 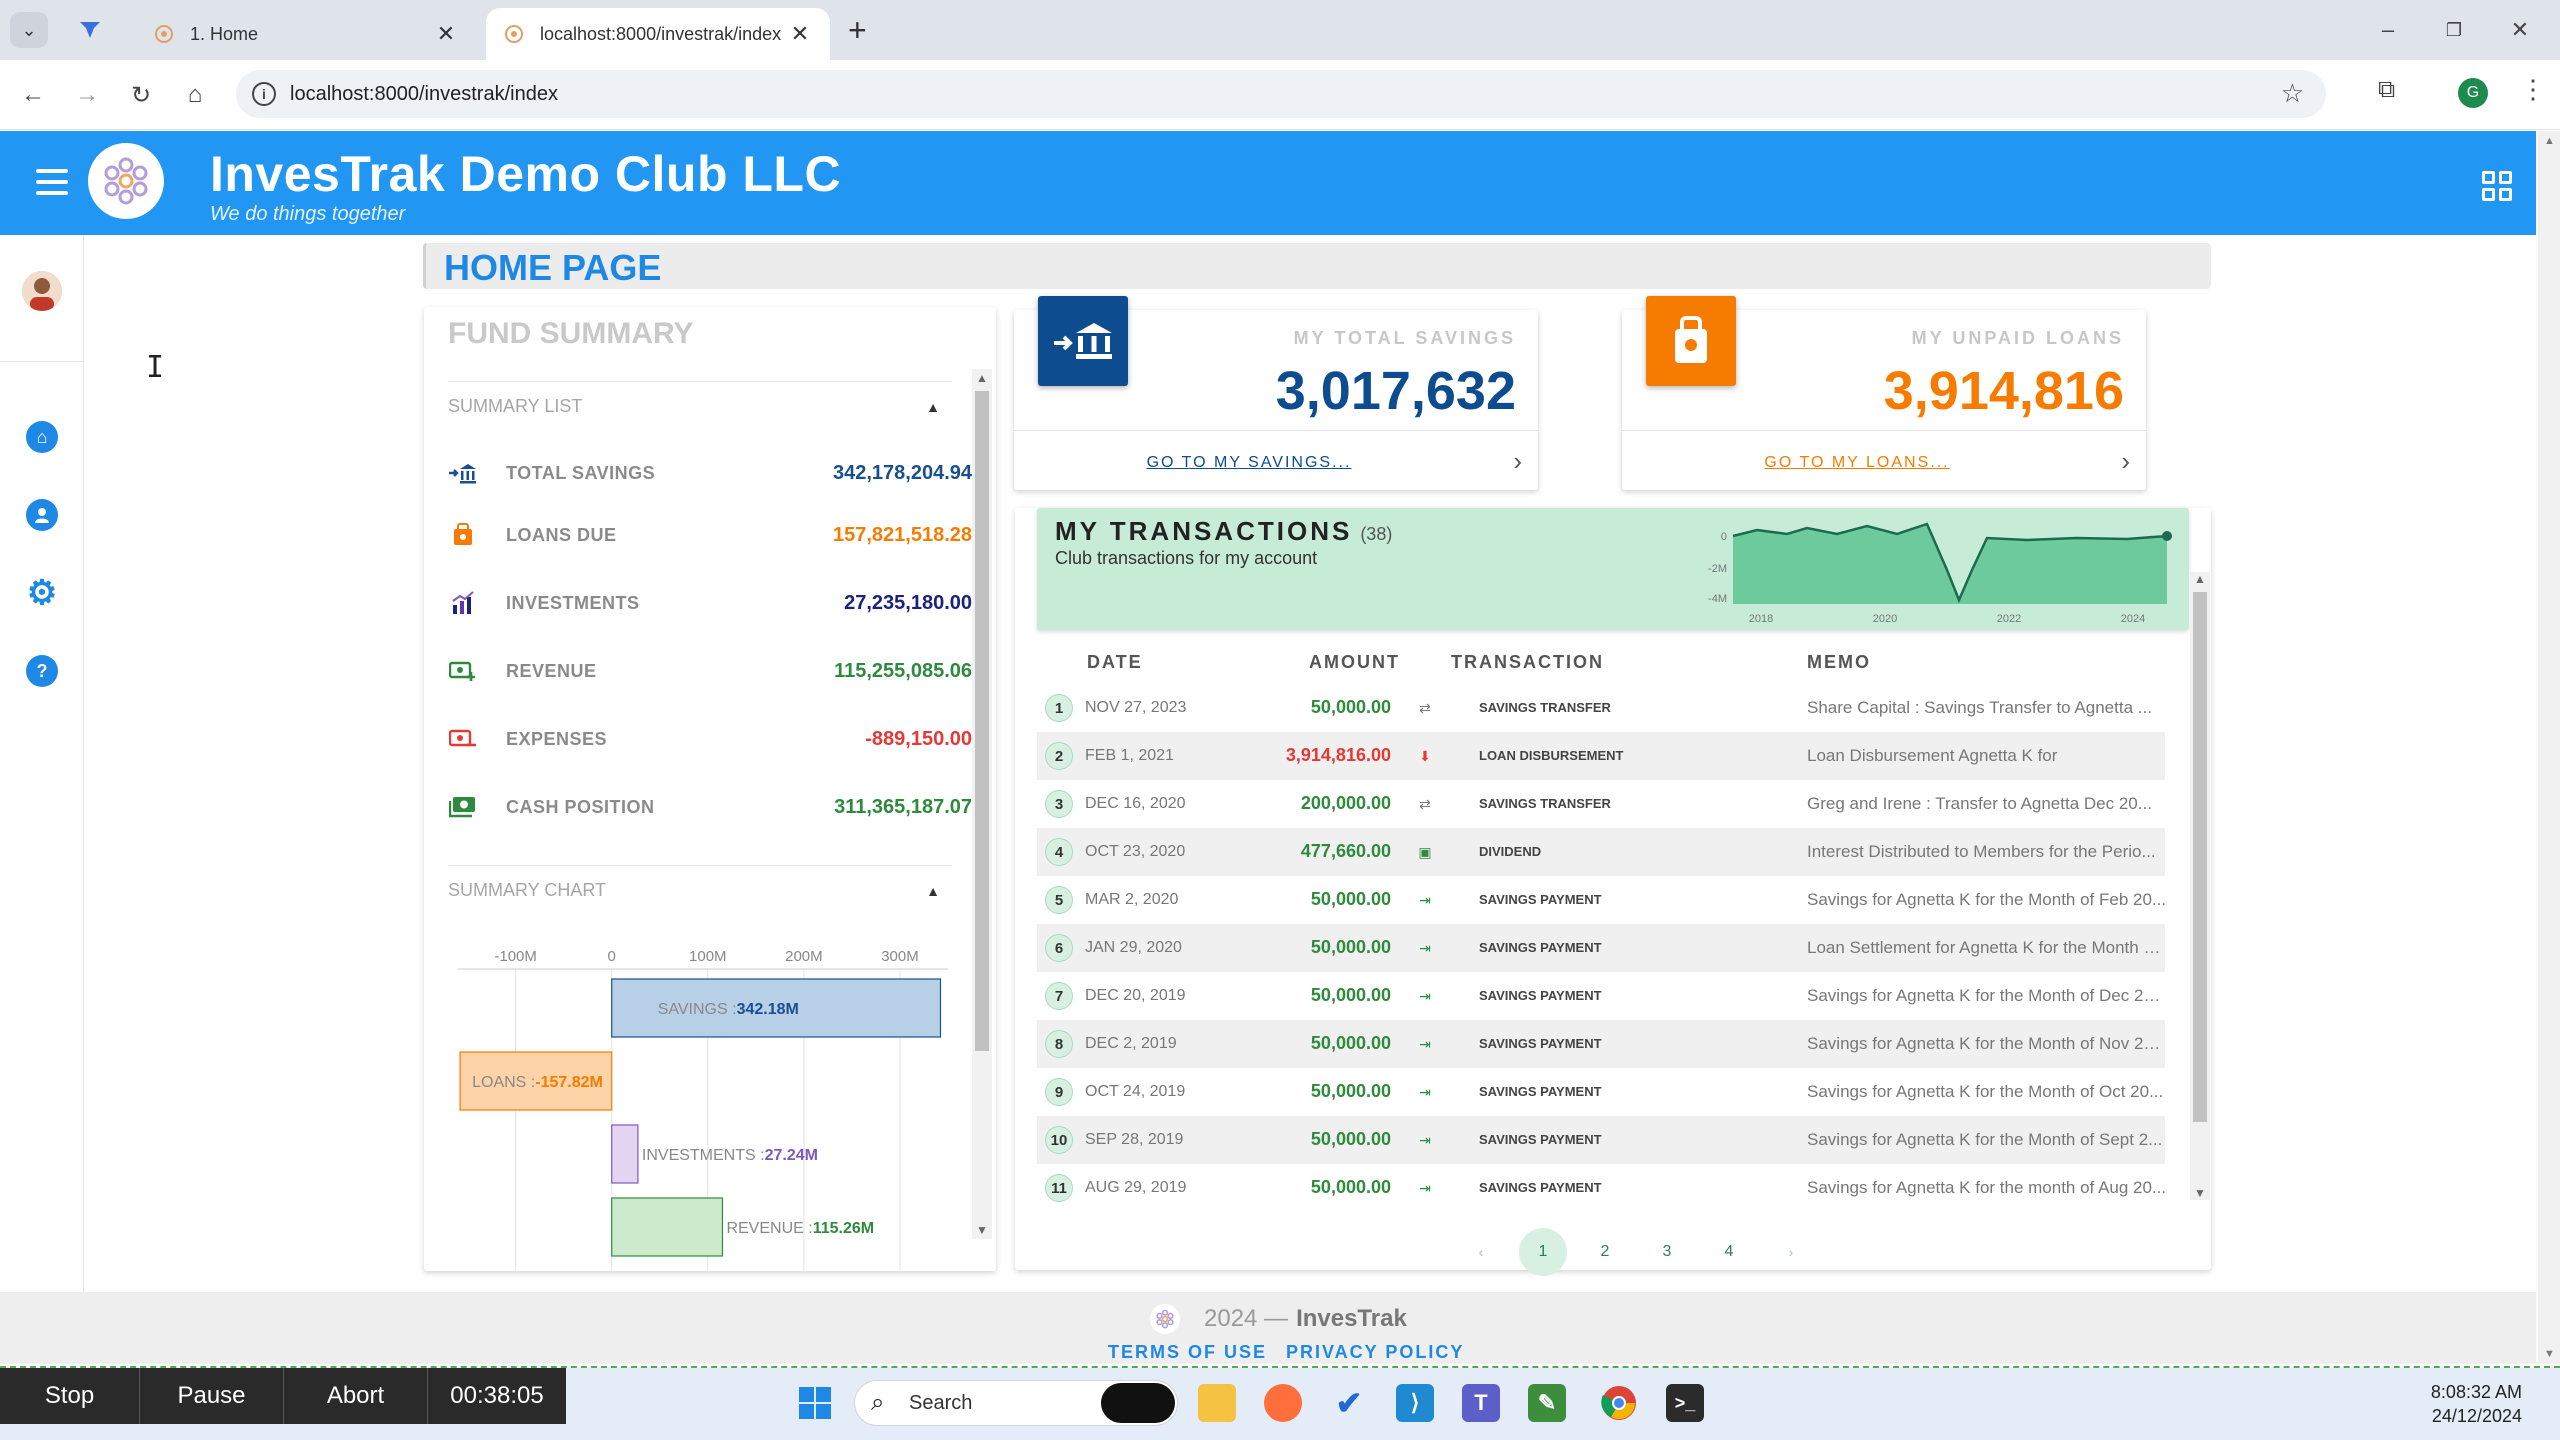 I want to click on pinned-app-icon, so click(x=90, y=30).